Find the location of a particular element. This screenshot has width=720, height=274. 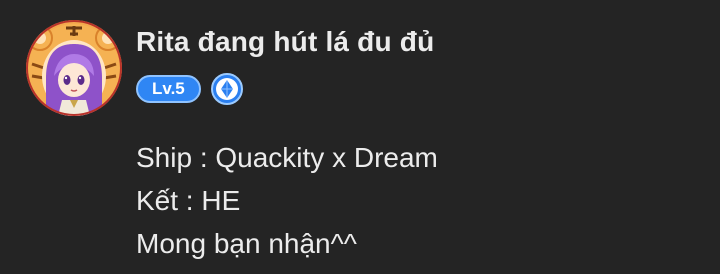

author-badges: Lv.5 is located at coordinates (189, 89).